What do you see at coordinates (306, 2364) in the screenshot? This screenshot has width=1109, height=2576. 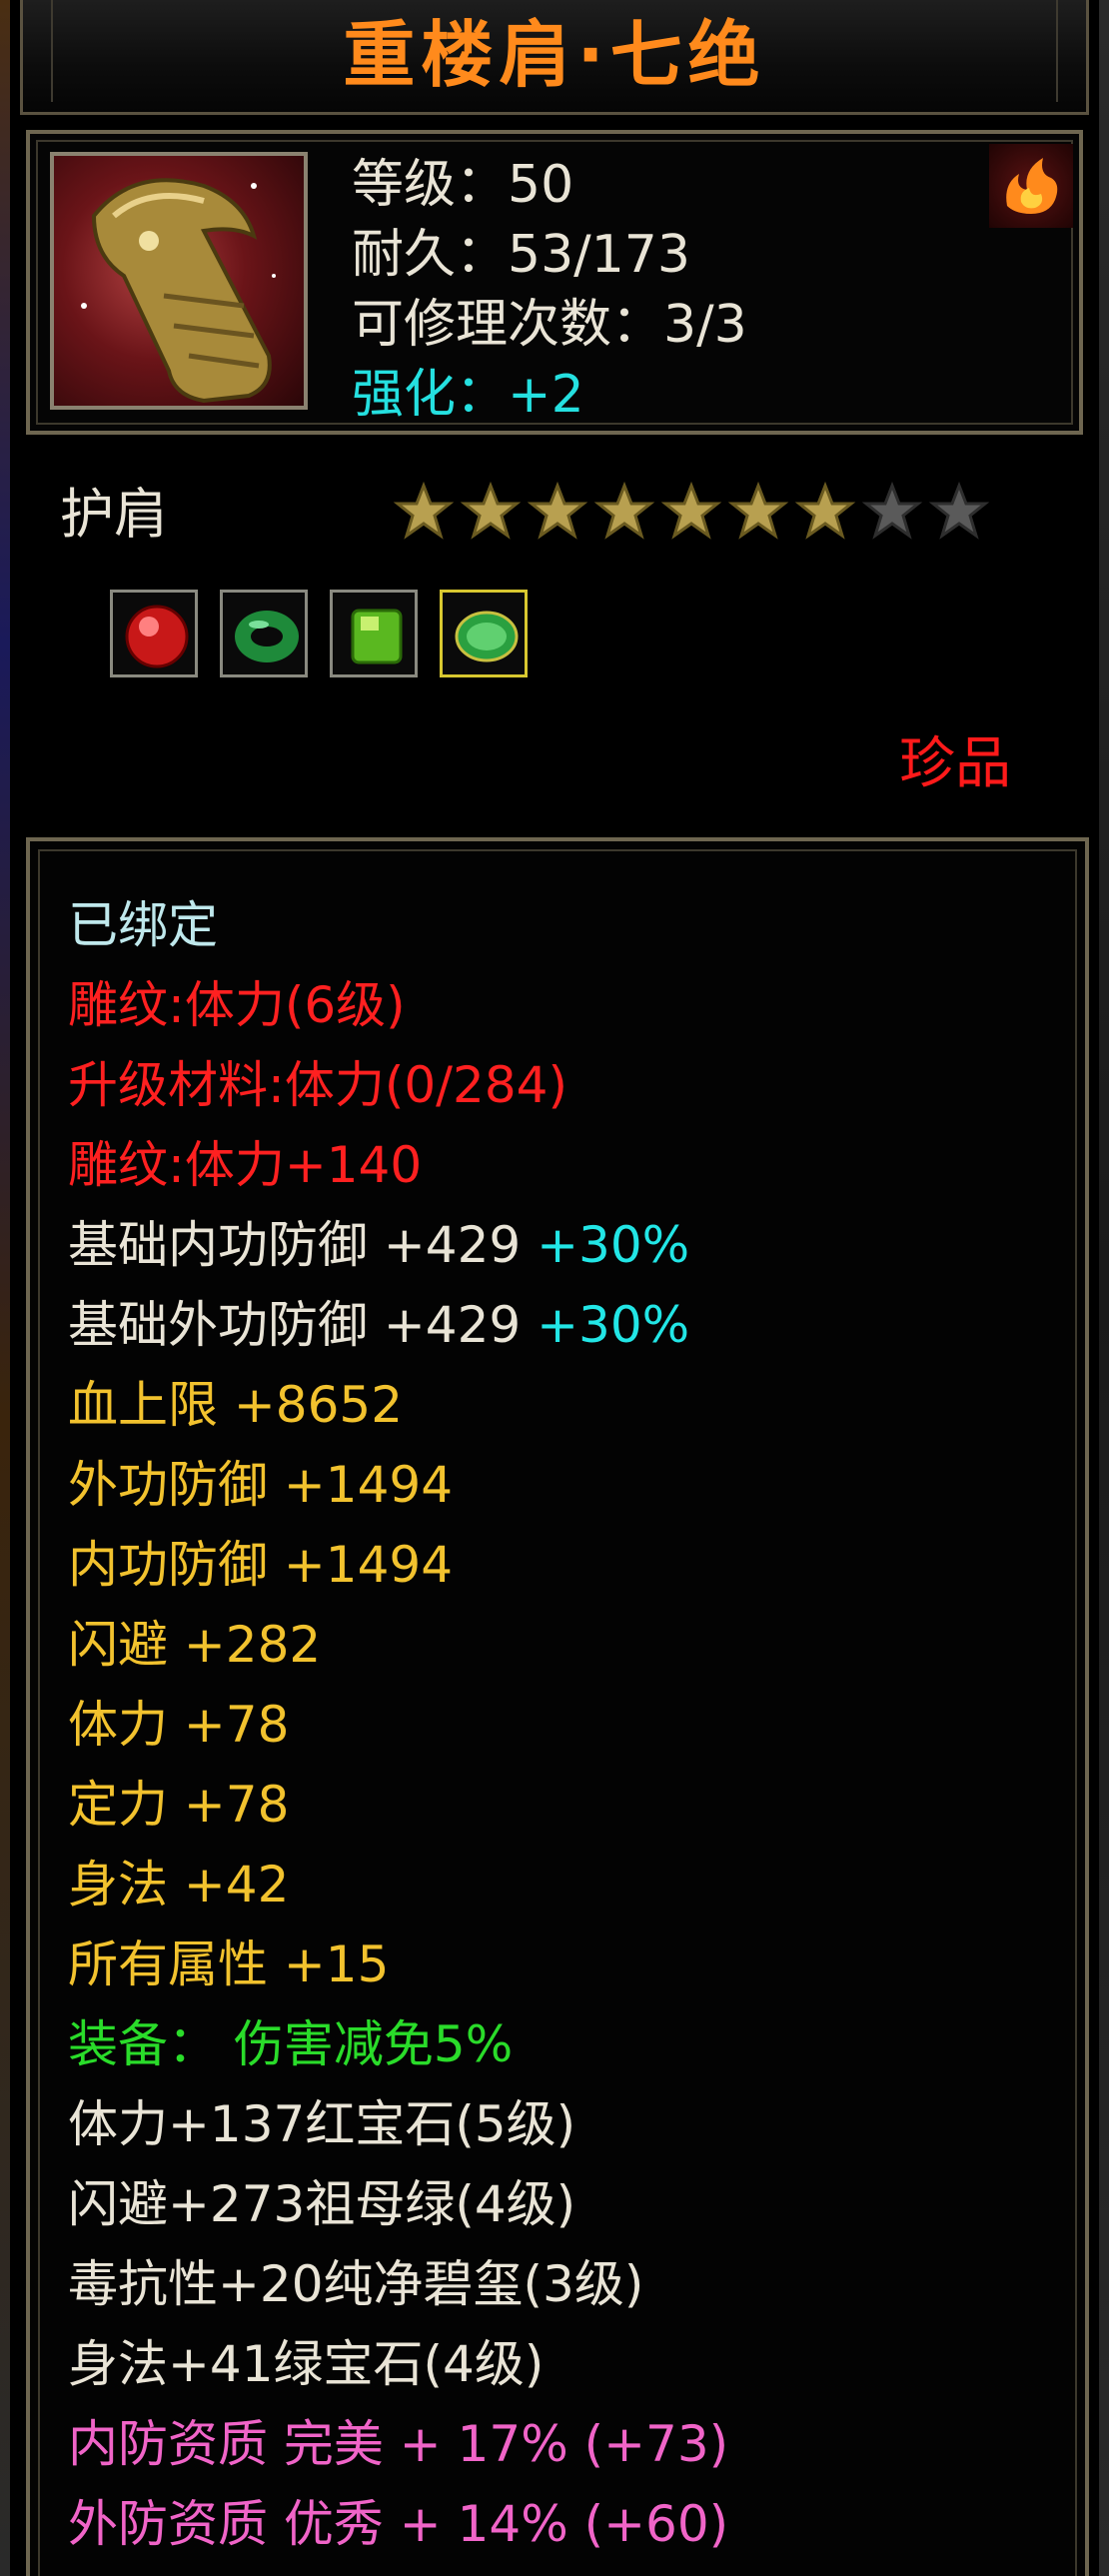 I see `gem-line: 身法+41绿宝石(4级)` at bounding box center [306, 2364].